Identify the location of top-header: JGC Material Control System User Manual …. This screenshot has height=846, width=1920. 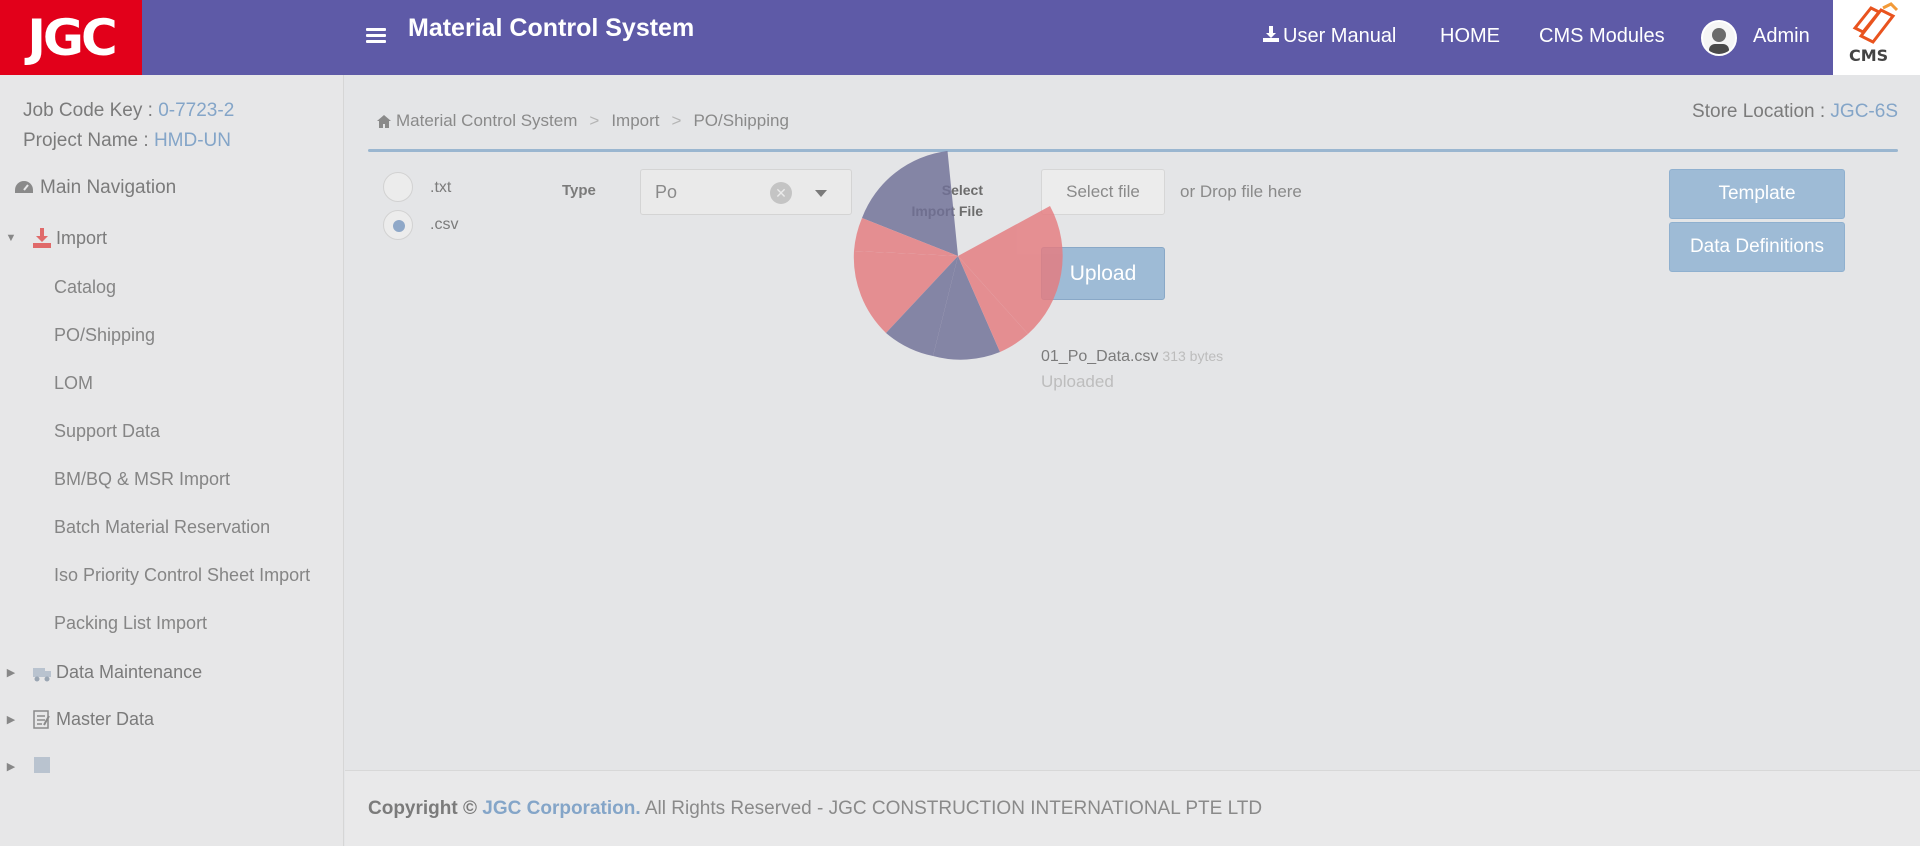
(960, 37).